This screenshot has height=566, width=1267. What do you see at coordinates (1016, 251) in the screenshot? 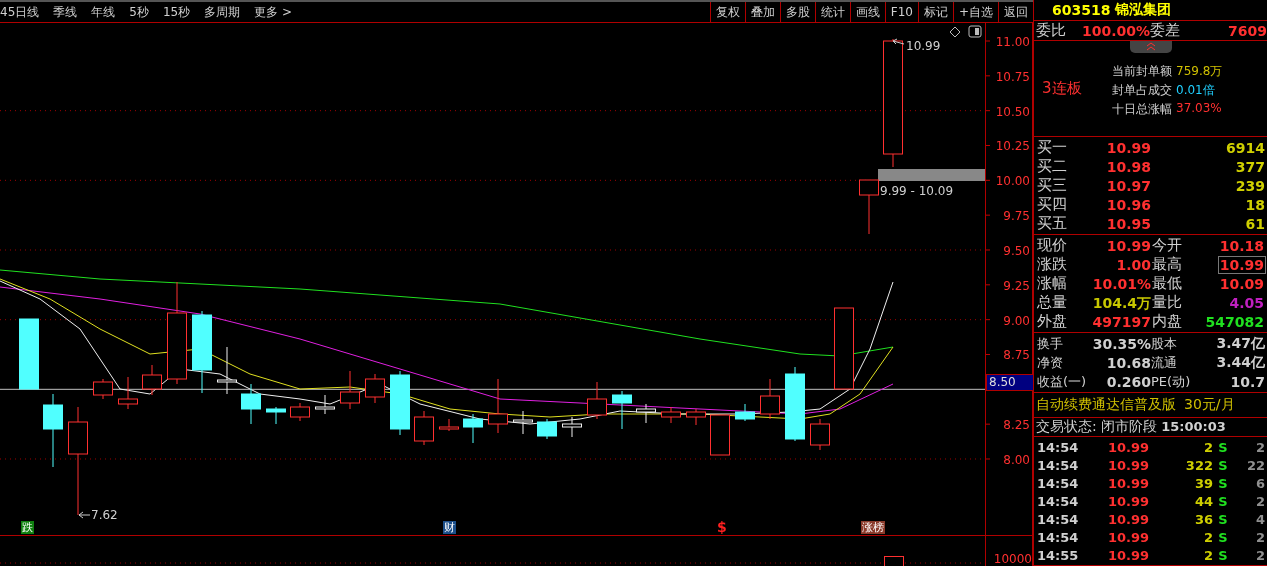
I see `price-axis-label: 9.50` at bounding box center [1016, 251].